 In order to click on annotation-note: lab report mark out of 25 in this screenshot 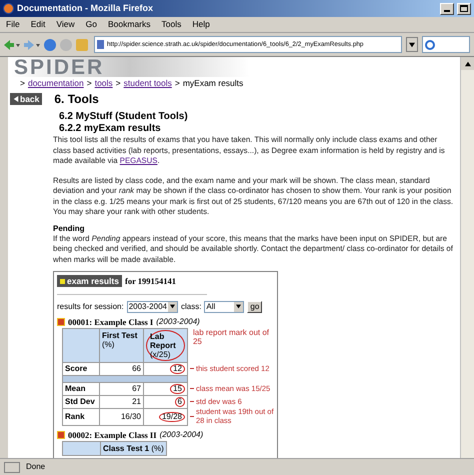, I will do `click(231, 337)`.